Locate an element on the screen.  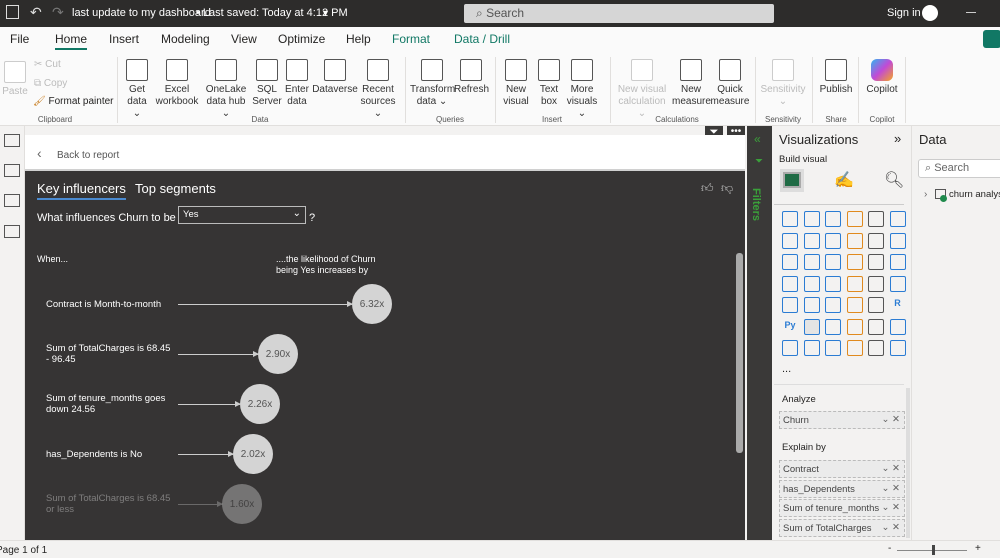
collapse-pane-icon: » is located at coordinates (897, 138).